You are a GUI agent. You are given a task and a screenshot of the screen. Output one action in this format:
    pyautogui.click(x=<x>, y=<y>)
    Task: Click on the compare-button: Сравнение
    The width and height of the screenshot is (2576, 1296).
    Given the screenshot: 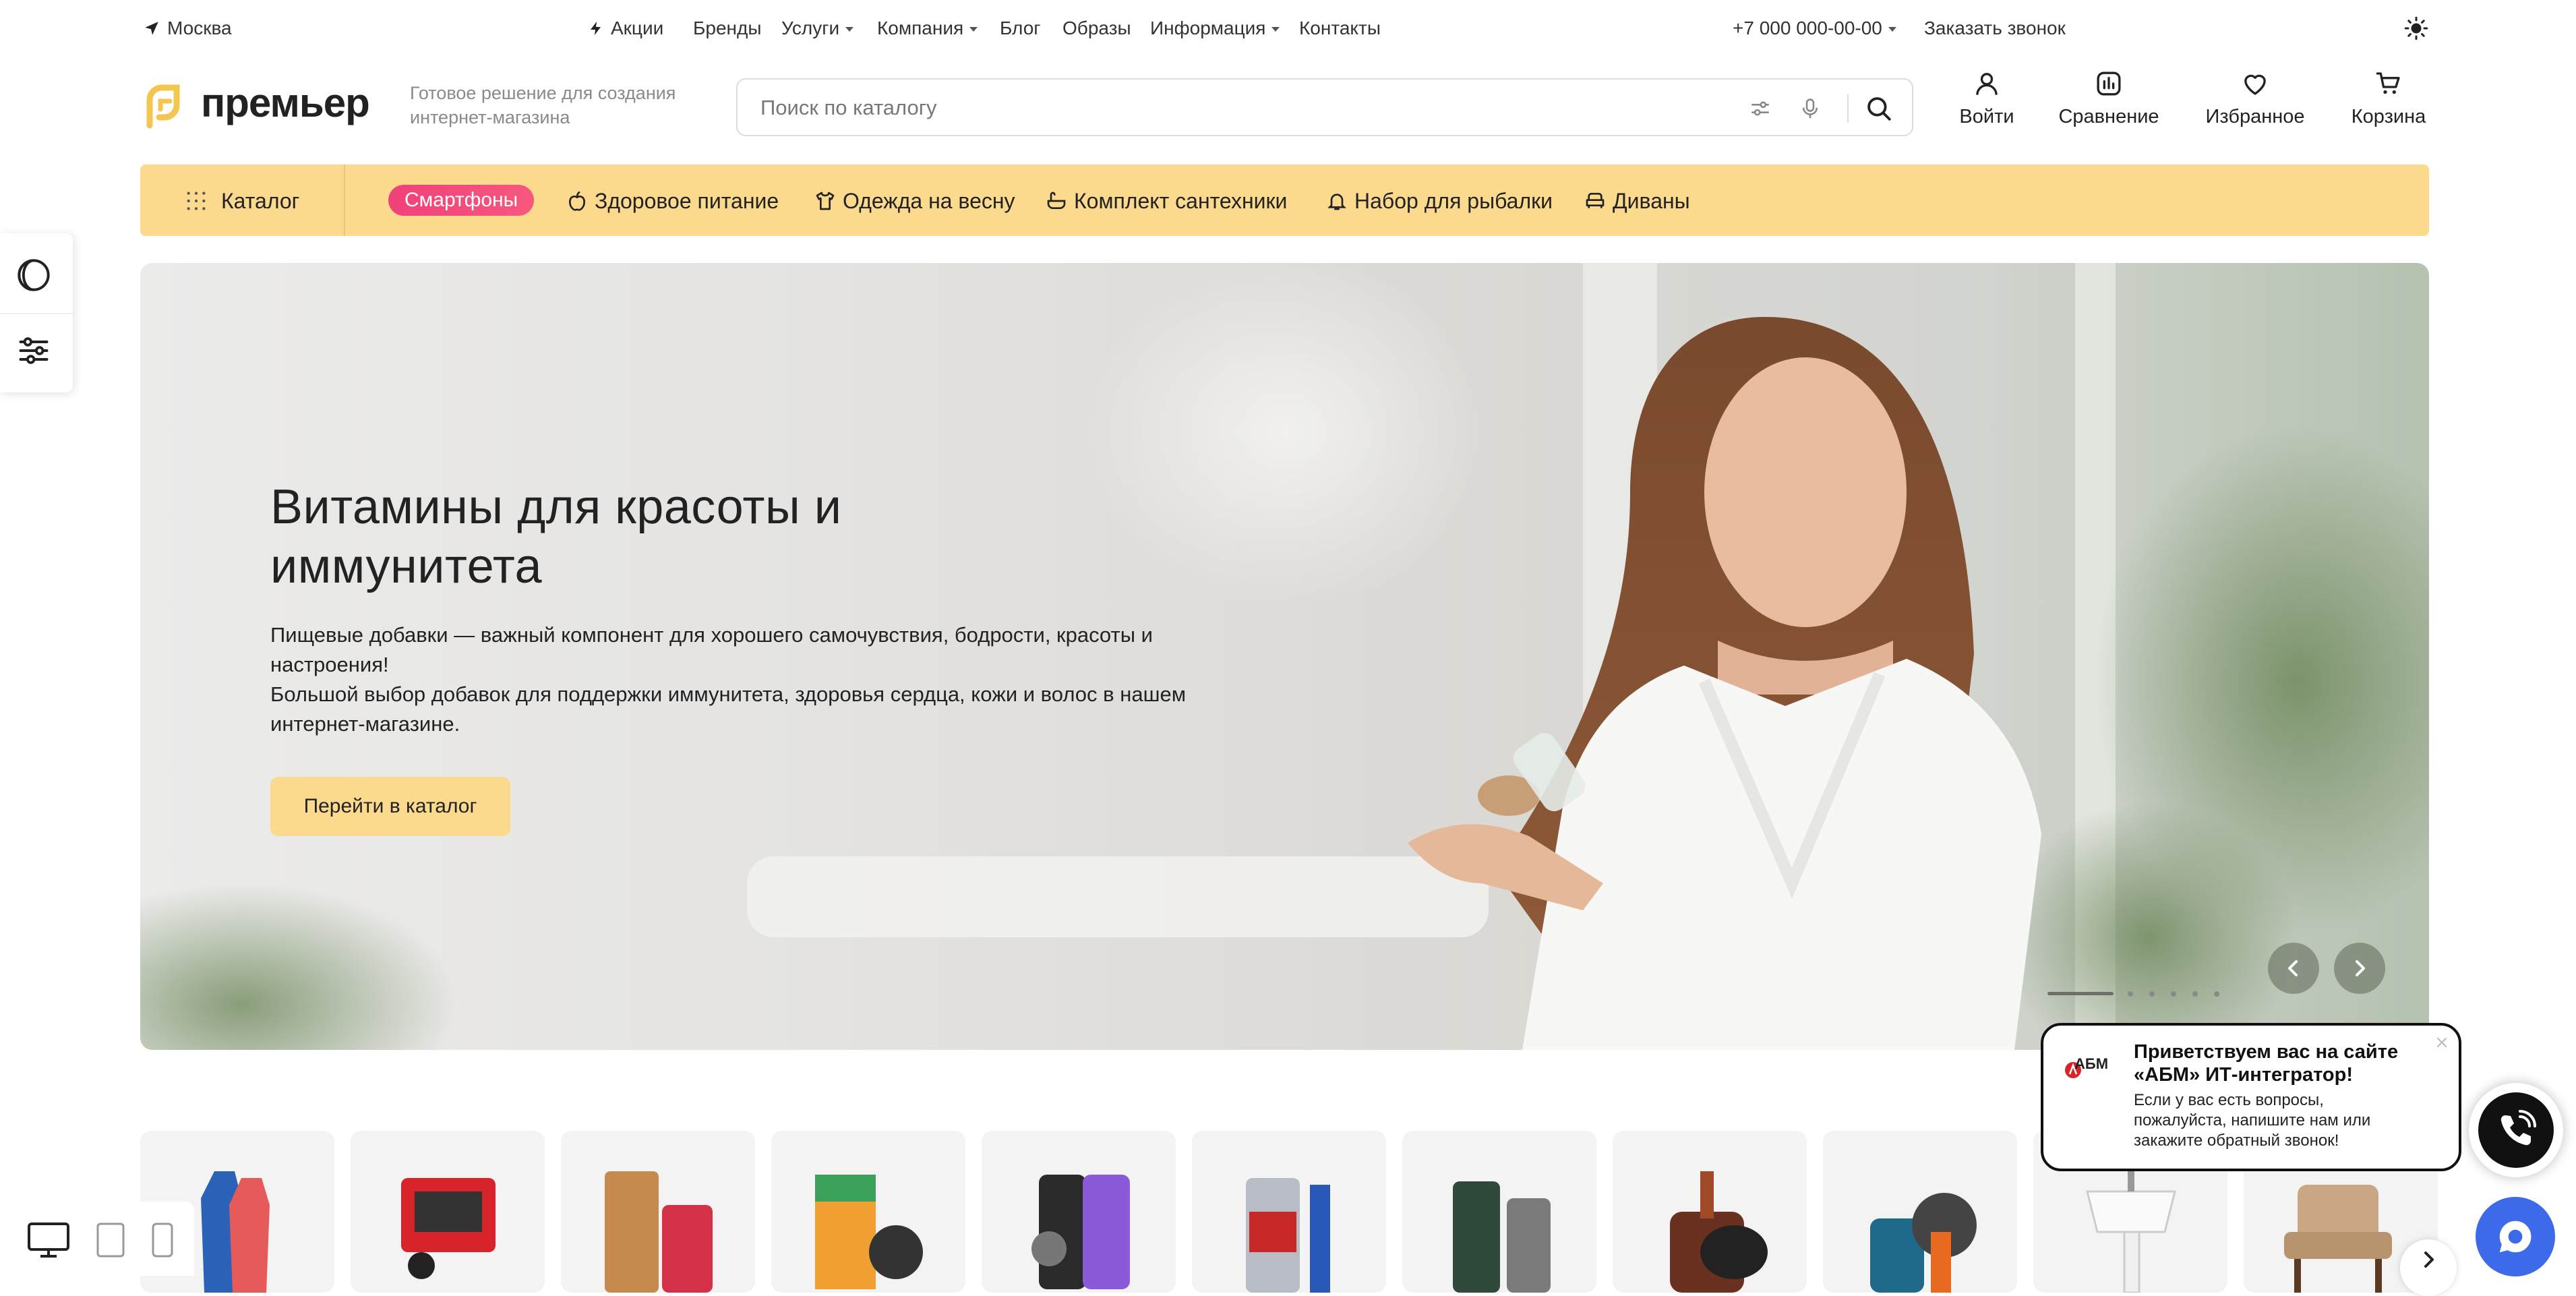 What is the action you would take?
    pyautogui.click(x=2109, y=99)
    